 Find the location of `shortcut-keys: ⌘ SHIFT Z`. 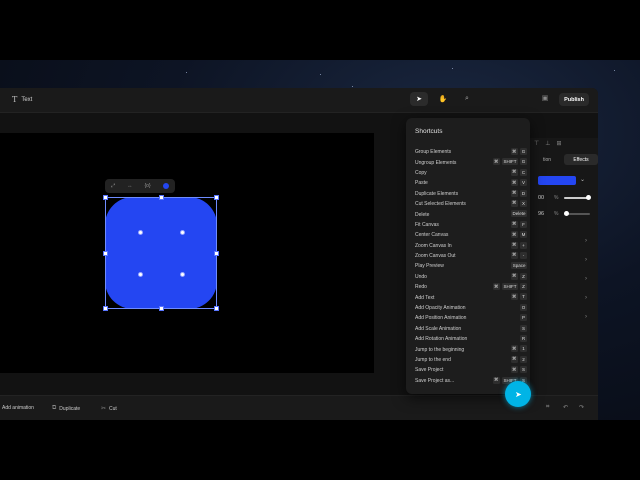

shortcut-keys: ⌘ SHIFT Z is located at coordinates (509, 287).